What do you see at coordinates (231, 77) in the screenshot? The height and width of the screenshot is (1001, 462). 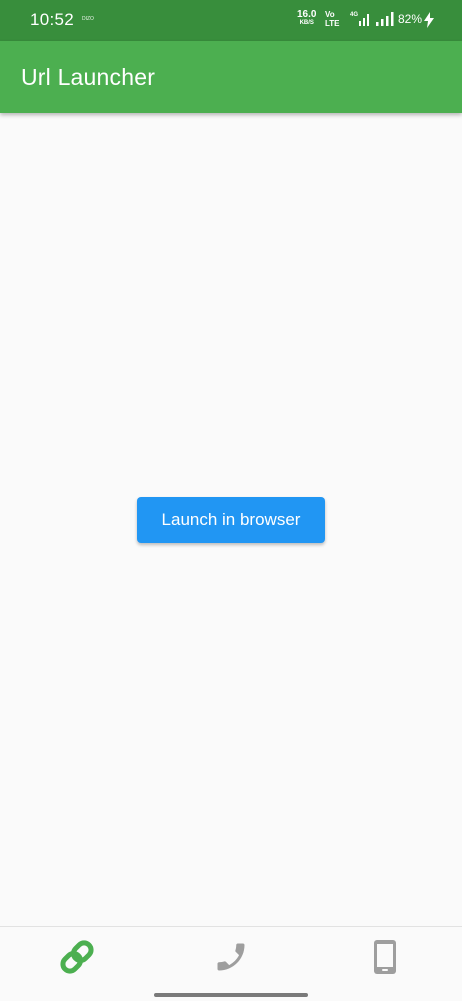 I see `app-bar: Url Launcher` at bounding box center [231, 77].